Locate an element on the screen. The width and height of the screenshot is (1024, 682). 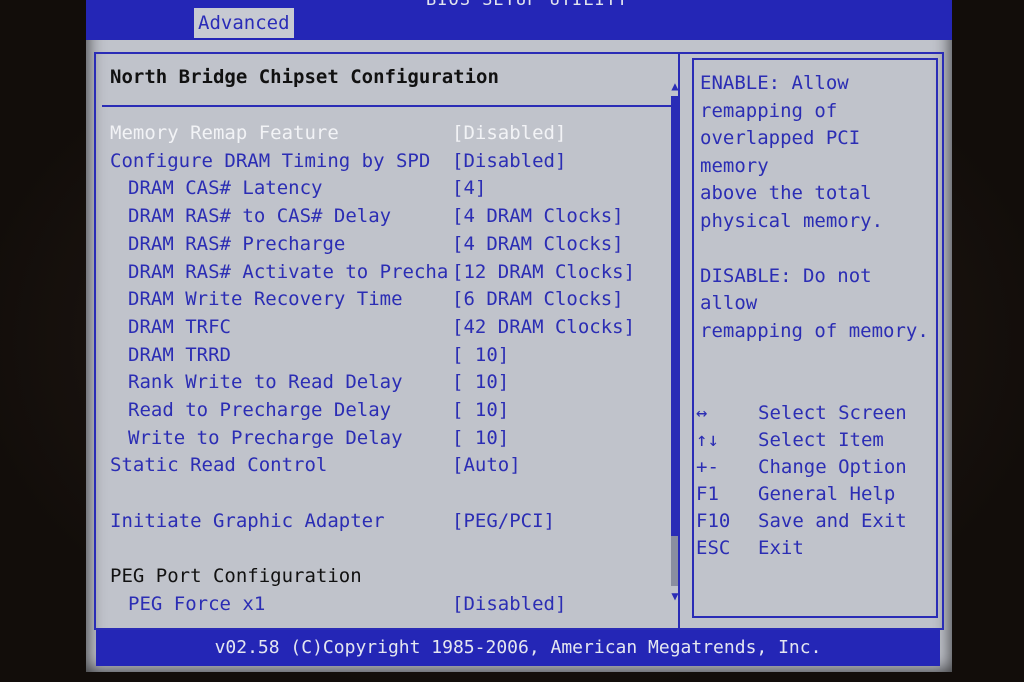
setting-row: Rank Write to Read Delay [ 10] is located at coordinates (386, 382).